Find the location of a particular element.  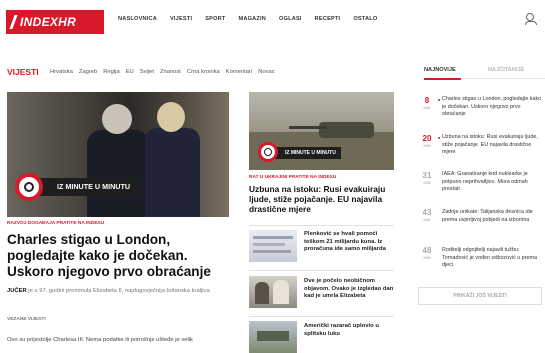

live-badge-icon is located at coordinates (29, 187).